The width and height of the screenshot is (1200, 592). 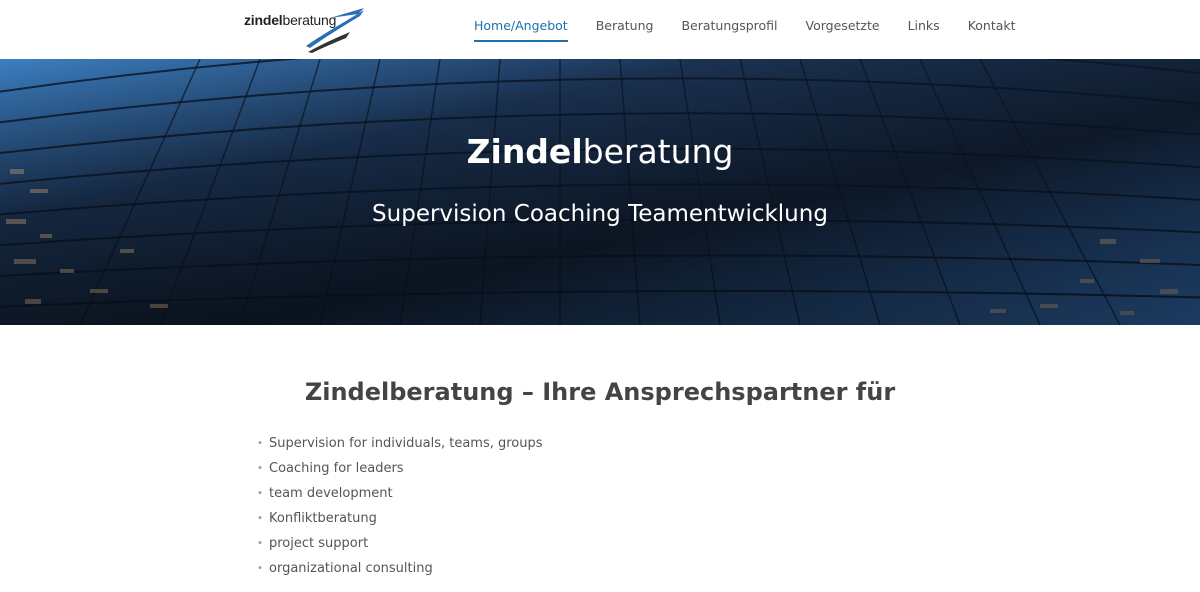 I want to click on site-logo: zindelberatung, so click(x=306, y=30).